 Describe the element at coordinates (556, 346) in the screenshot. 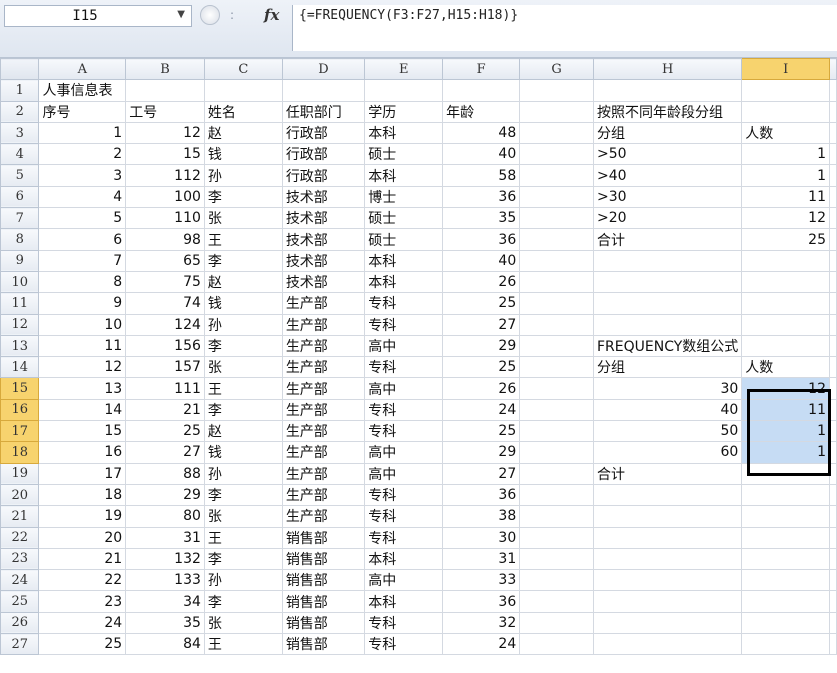

I see `cell-g13` at that location.